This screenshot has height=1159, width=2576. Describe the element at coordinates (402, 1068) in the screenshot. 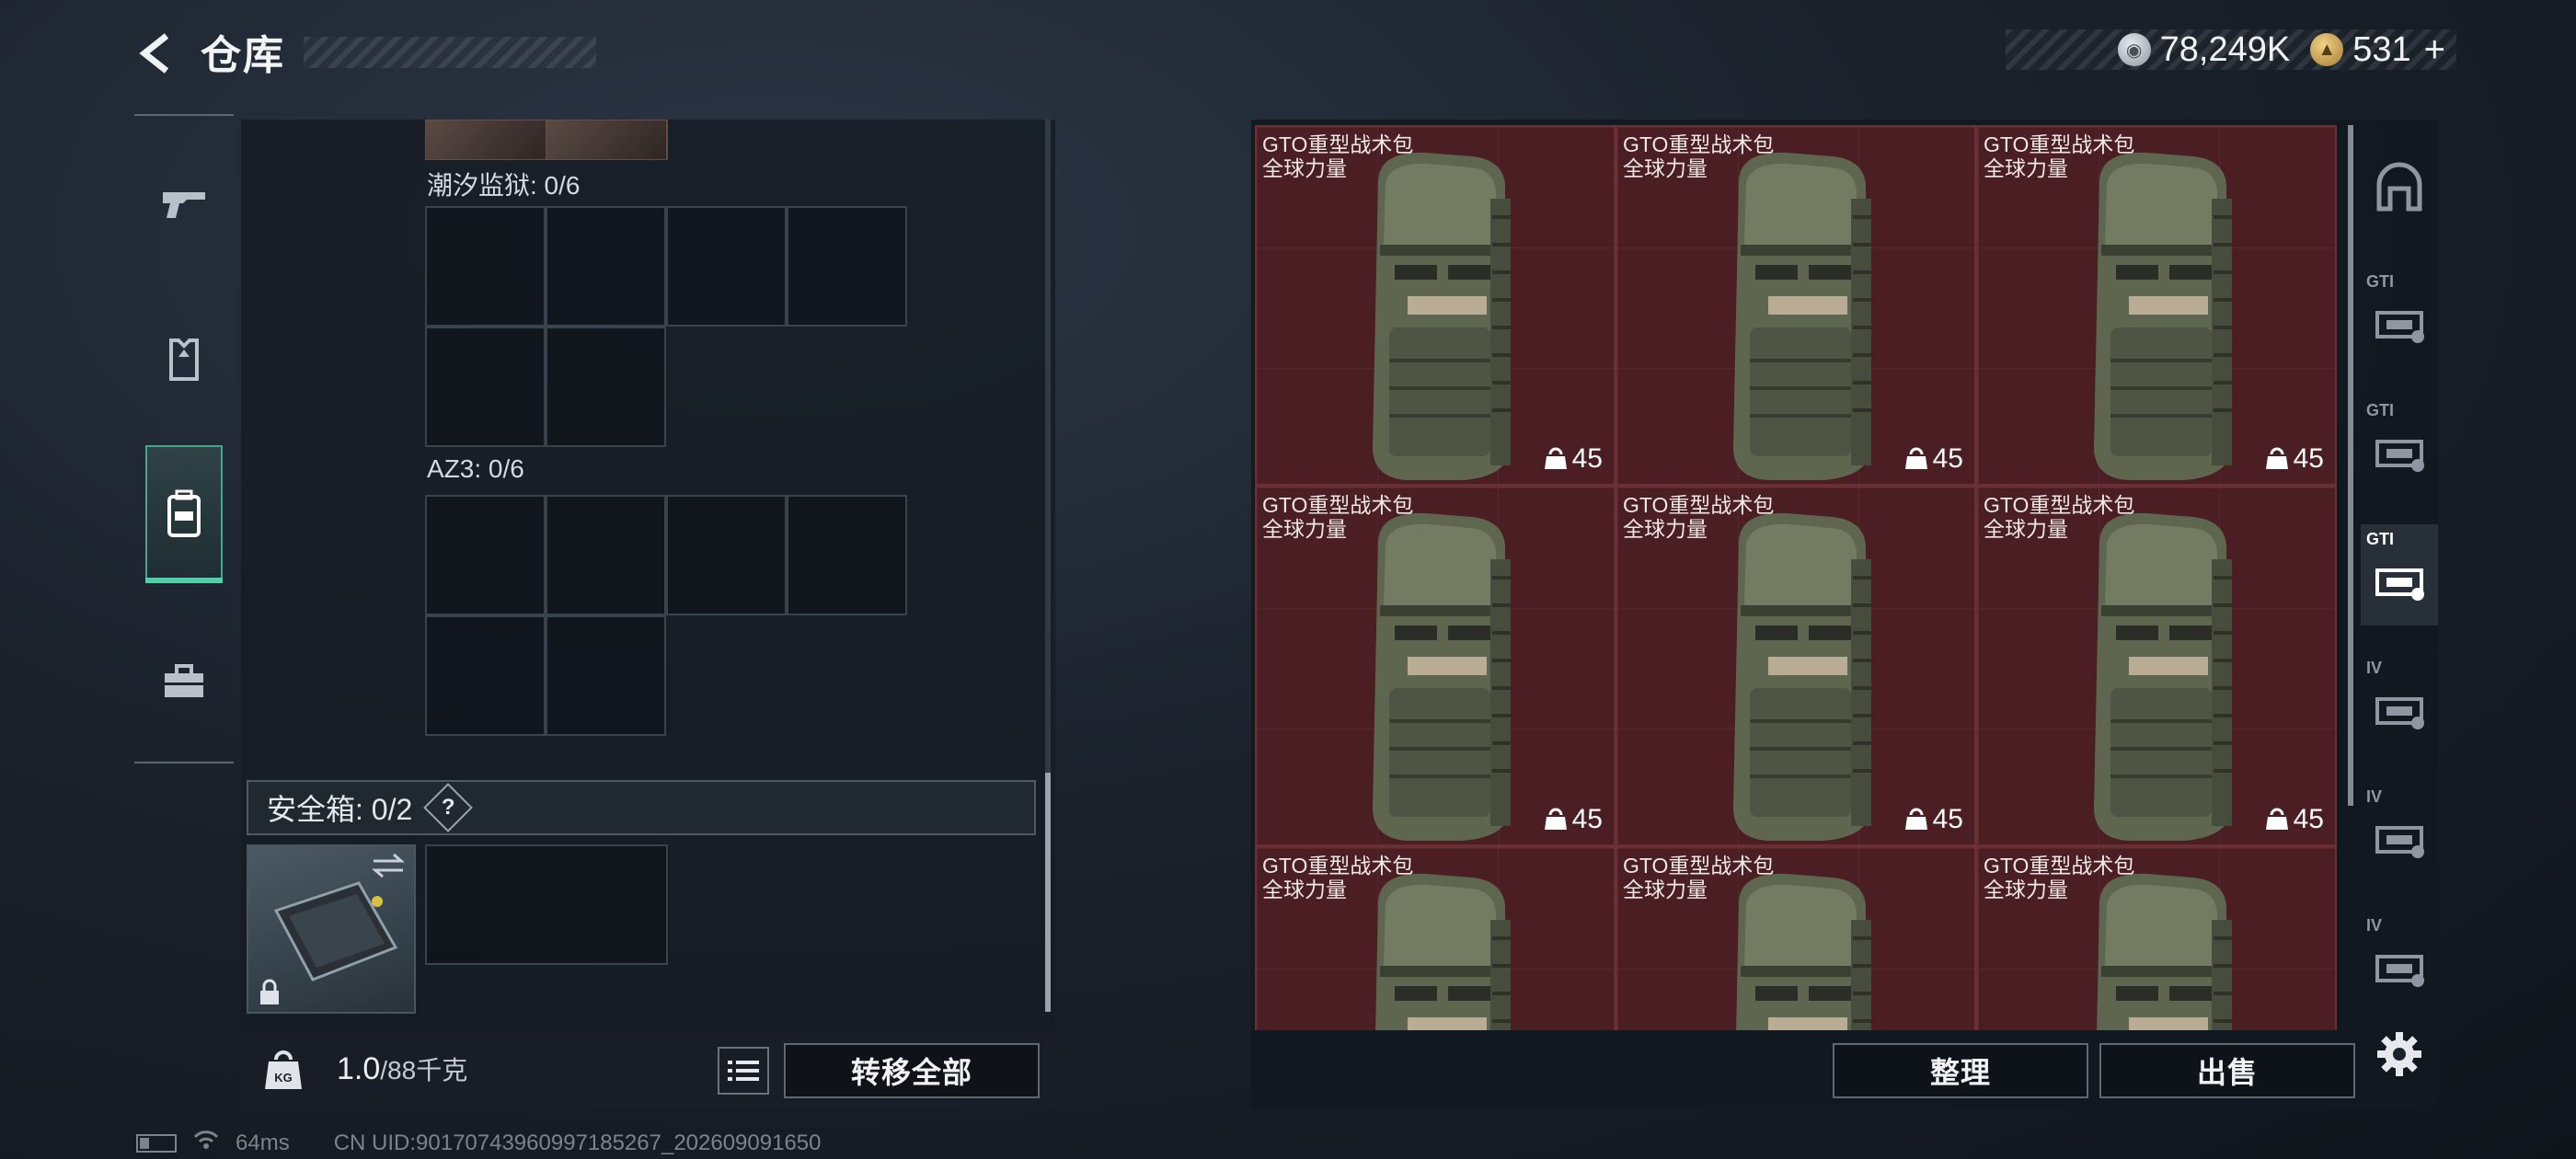

I see `weight-readout: 1.0/88千克` at that location.